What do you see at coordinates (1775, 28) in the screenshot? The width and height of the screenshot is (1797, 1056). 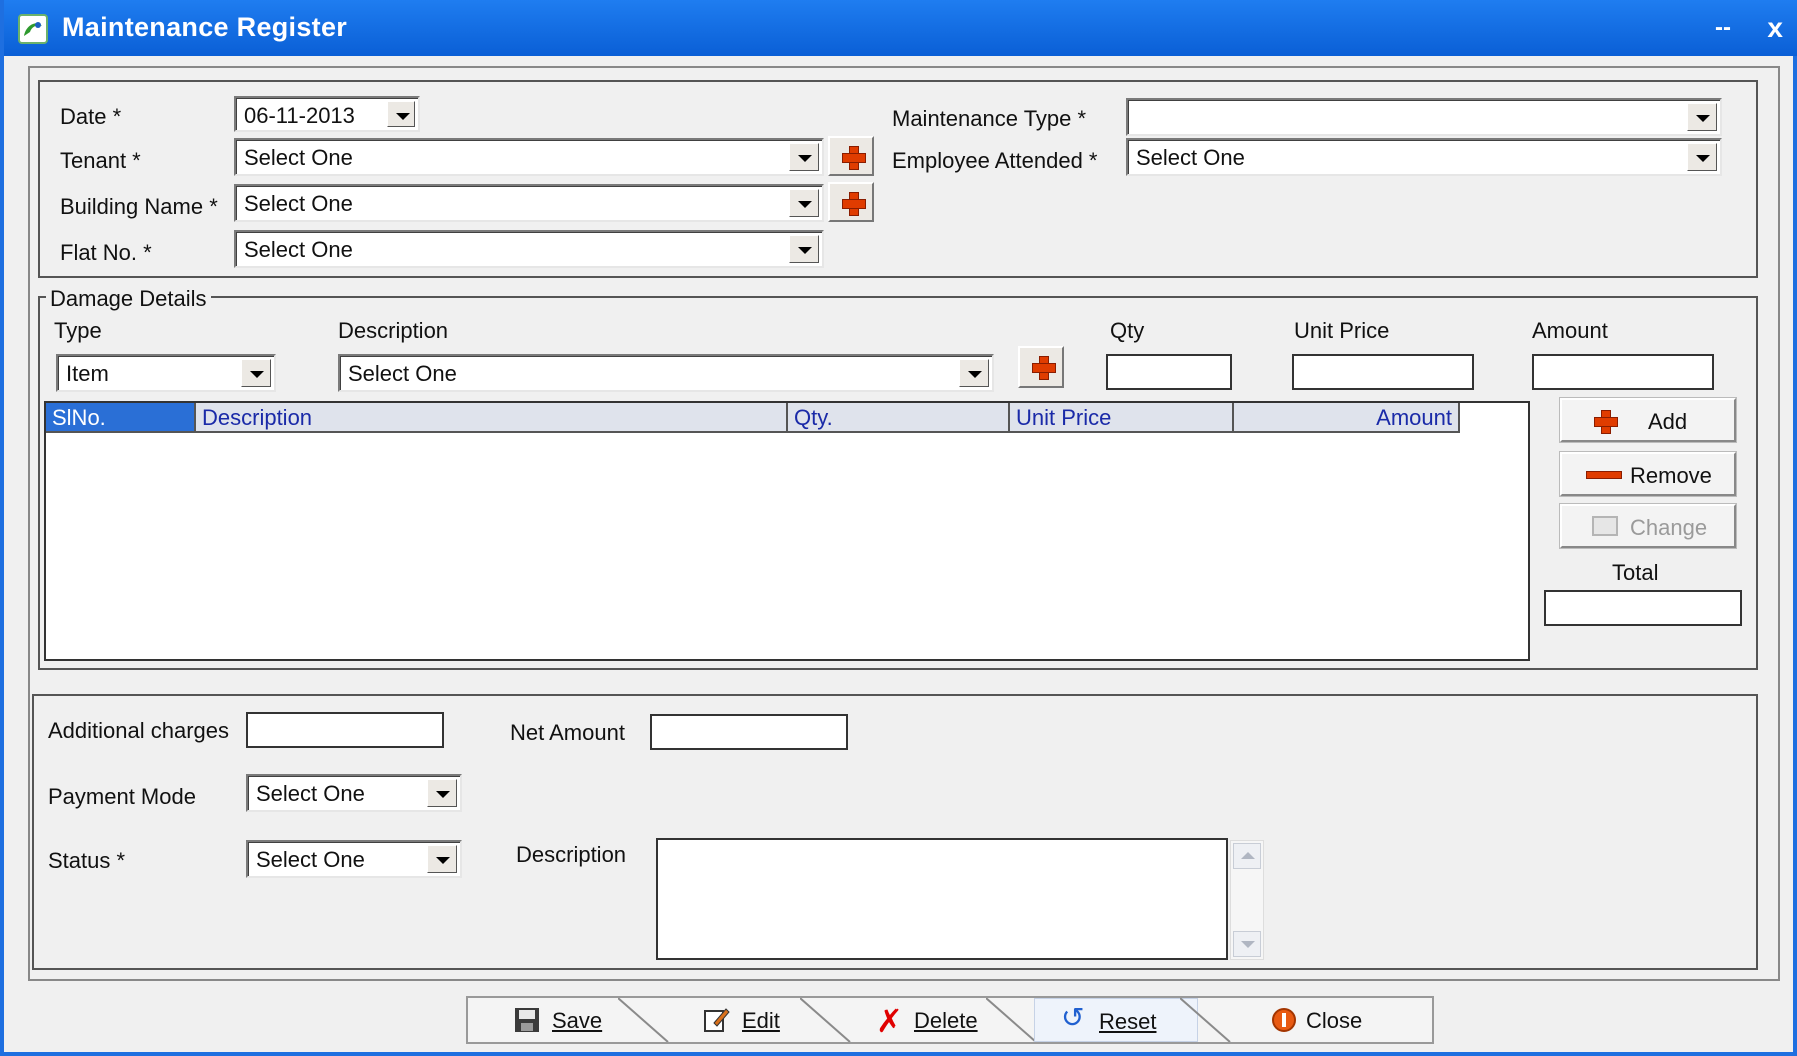 I see `close-window-button: x` at bounding box center [1775, 28].